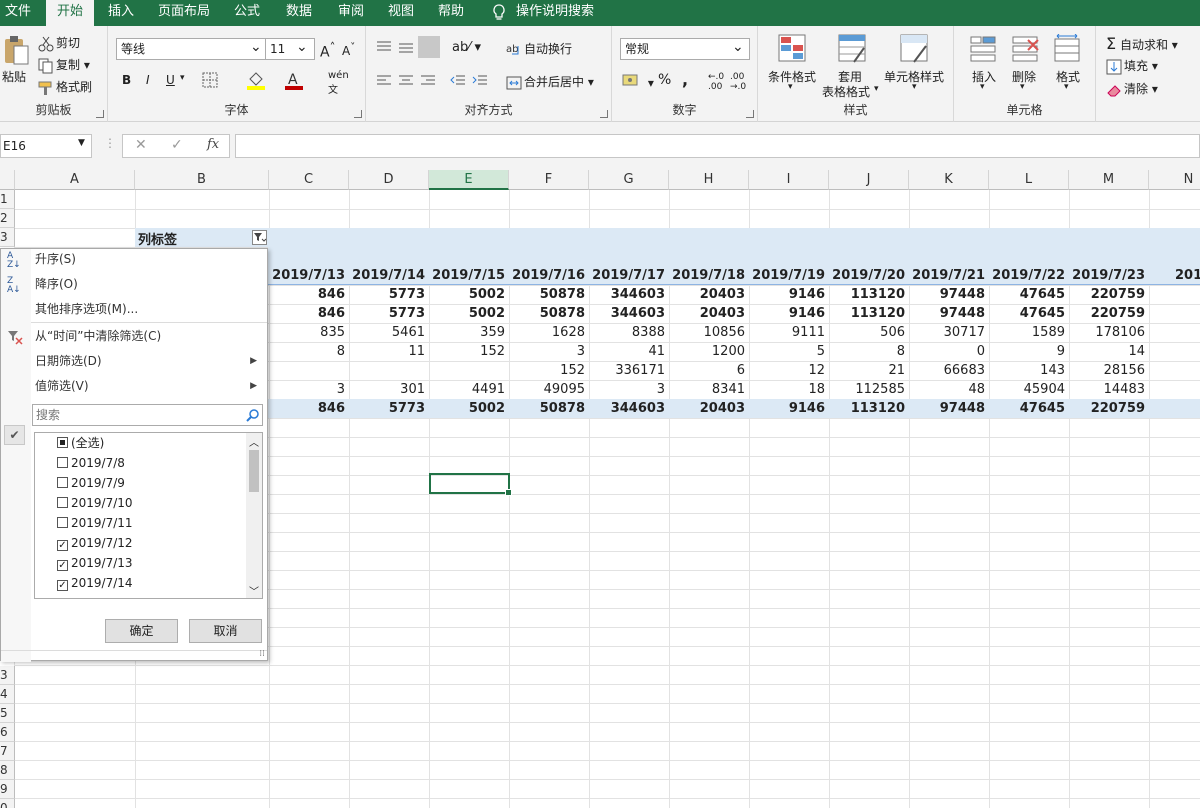  Describe the element at coordinates (1027, 50) in the screenshot. I see `delete-cells-icon` at that location.